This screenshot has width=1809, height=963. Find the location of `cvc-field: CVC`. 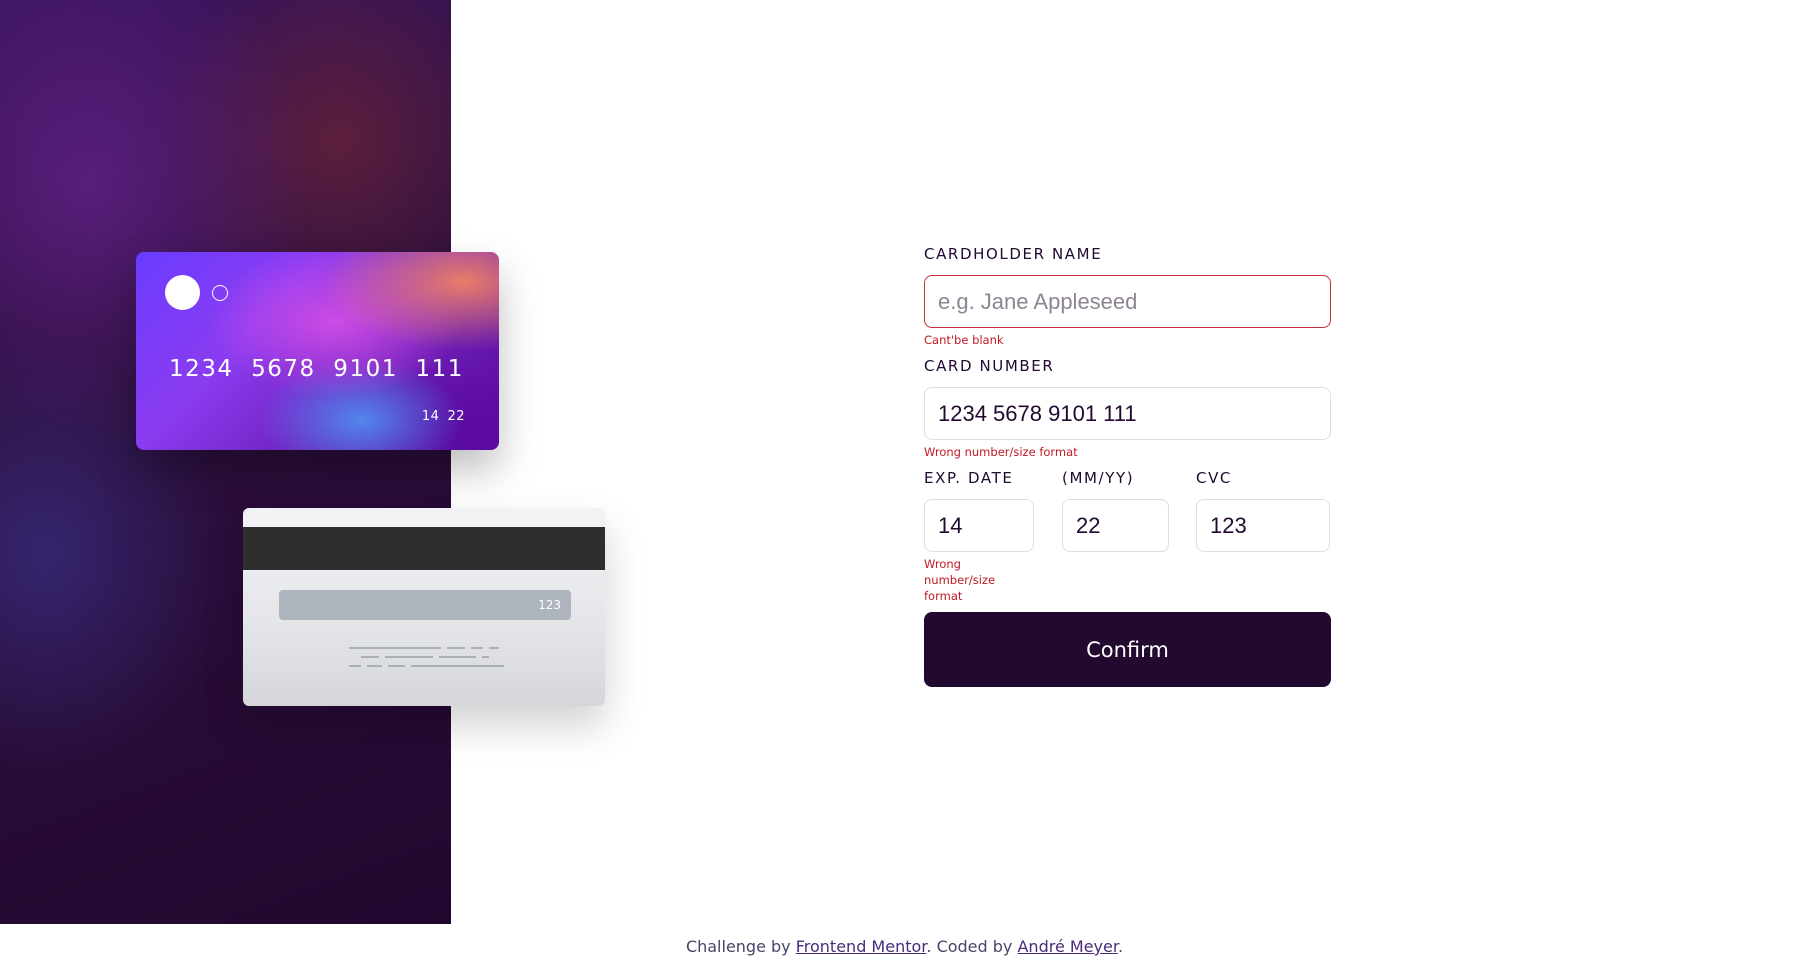

cvc-field: CVC is located at coordinates (1263, 536).